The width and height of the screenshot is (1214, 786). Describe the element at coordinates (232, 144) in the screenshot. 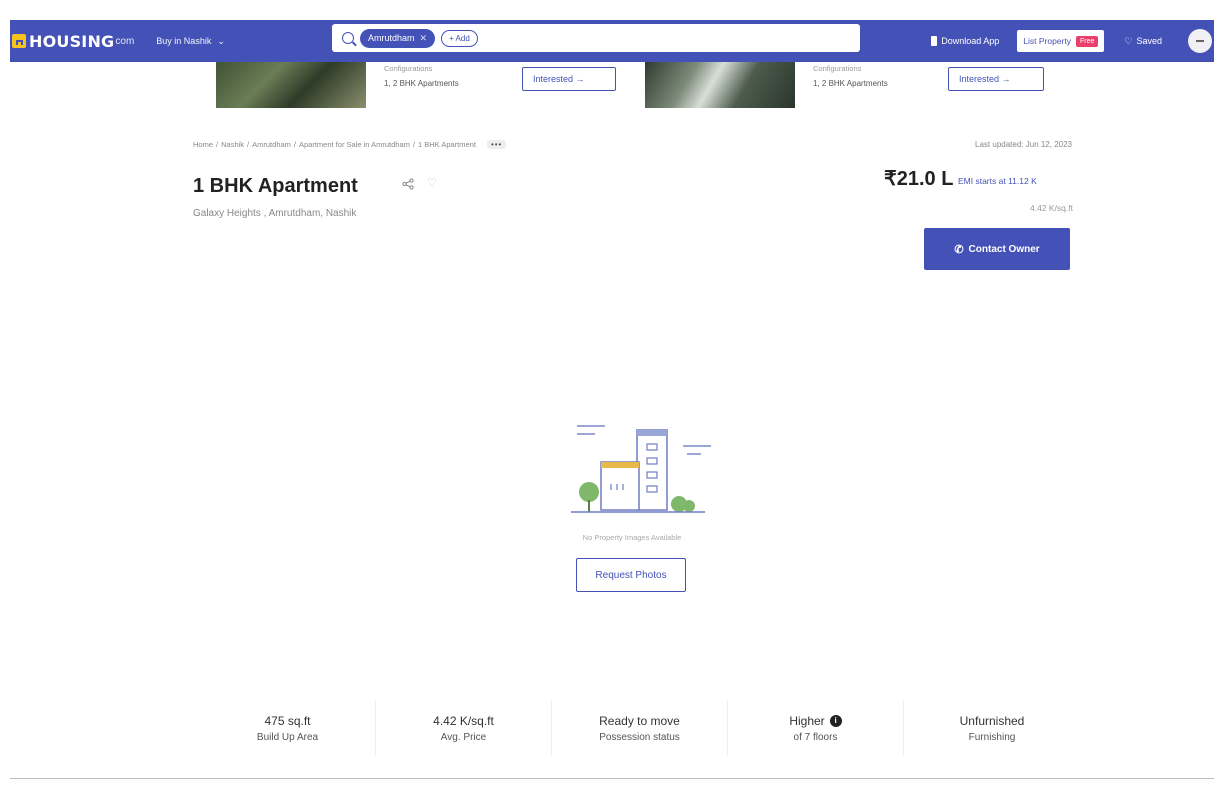

I see `breadcrumb-item-city: Nashik` at that location.